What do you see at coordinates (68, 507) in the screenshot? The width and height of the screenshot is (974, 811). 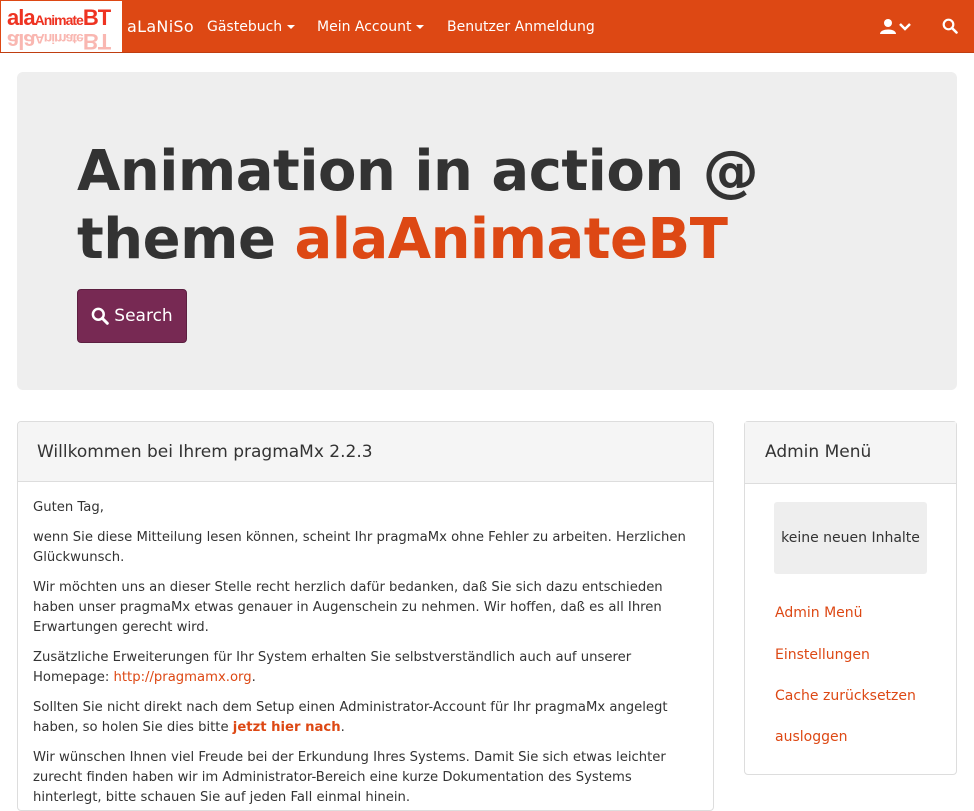 I see `greeting-text: Guten Tag,` at bounding box center [68, 507].